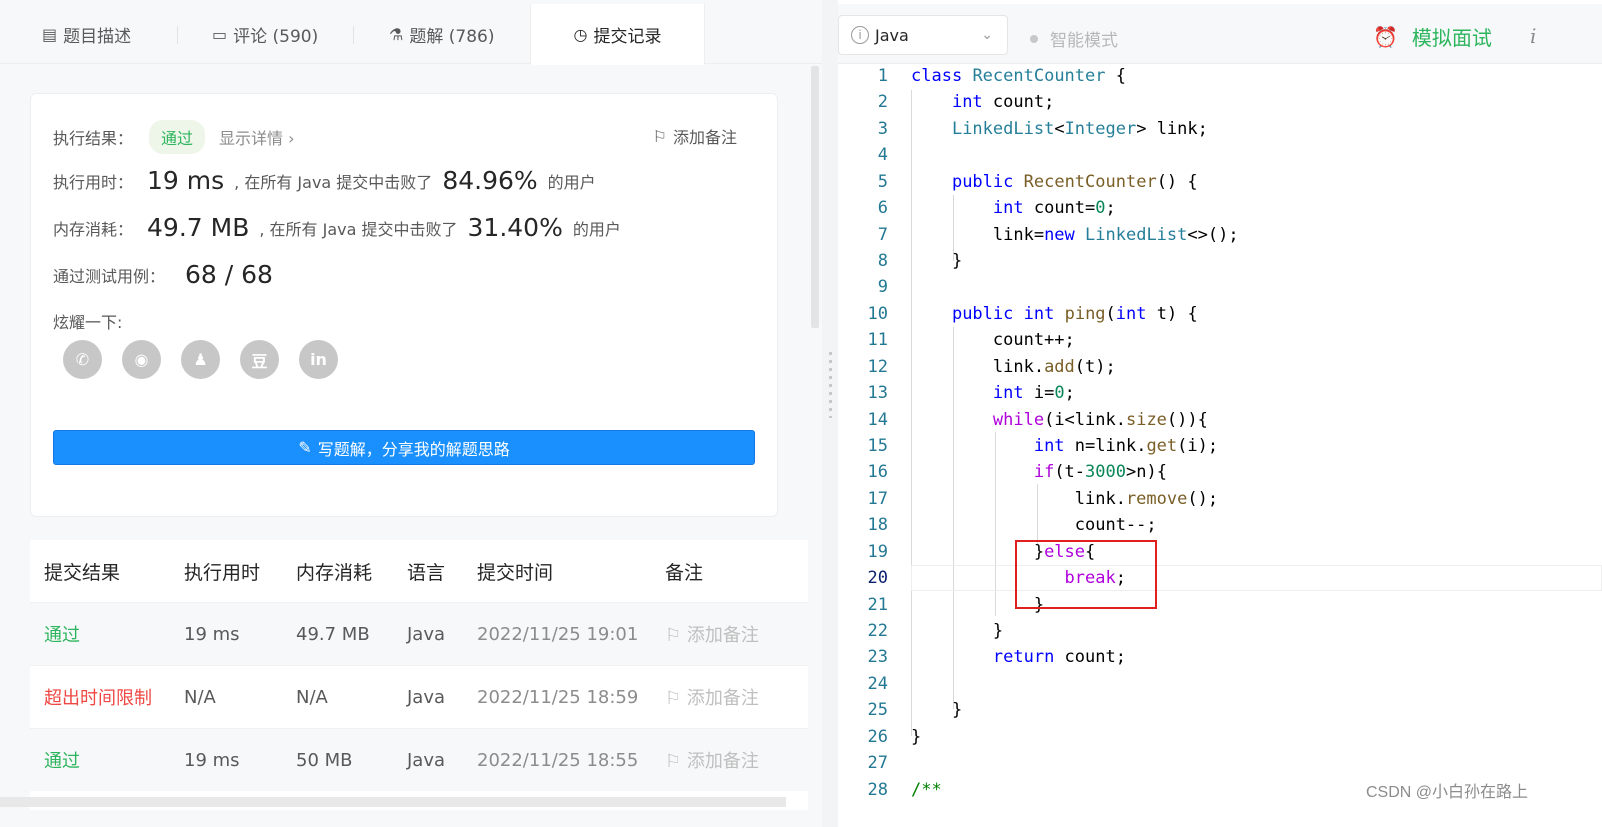  What do you see at coordinates (1074, 314) in the screenshot?
I see `code-line: public int ping(int t) {` at bounding box center [1074, 314].